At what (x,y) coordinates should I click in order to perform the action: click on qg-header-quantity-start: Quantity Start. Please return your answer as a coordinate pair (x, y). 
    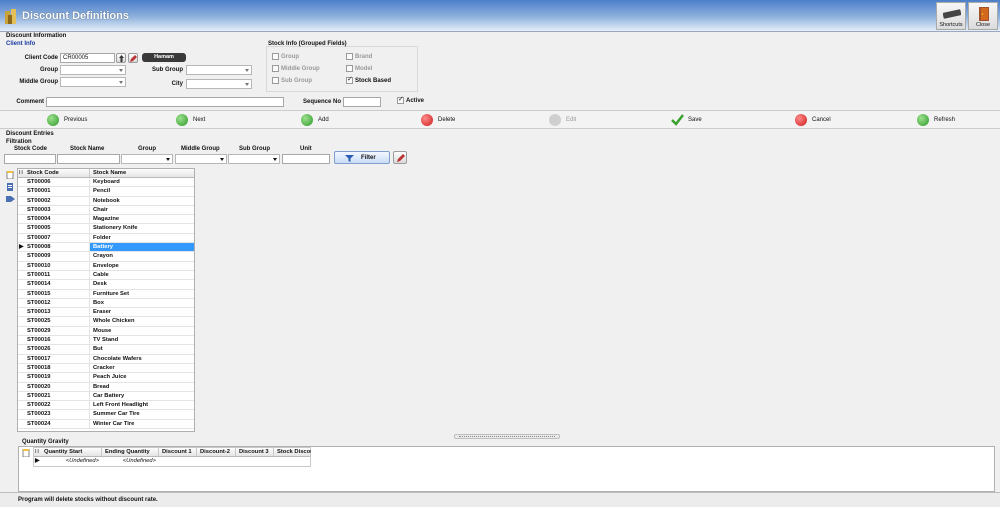
    Looking at the image, I should click on (71, 452).